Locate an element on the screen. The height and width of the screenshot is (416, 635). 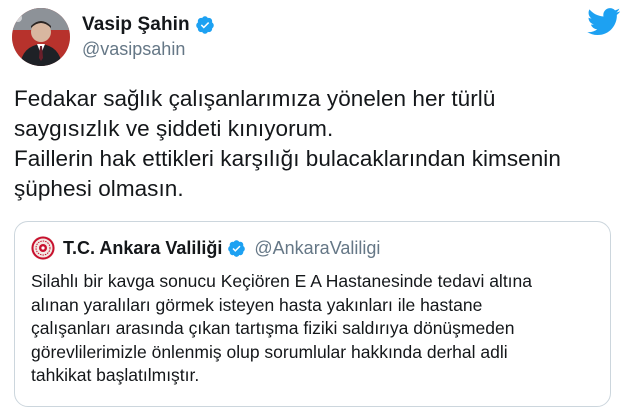
author-name-row: Vasip Şahin is located at coordinates (148, 25).